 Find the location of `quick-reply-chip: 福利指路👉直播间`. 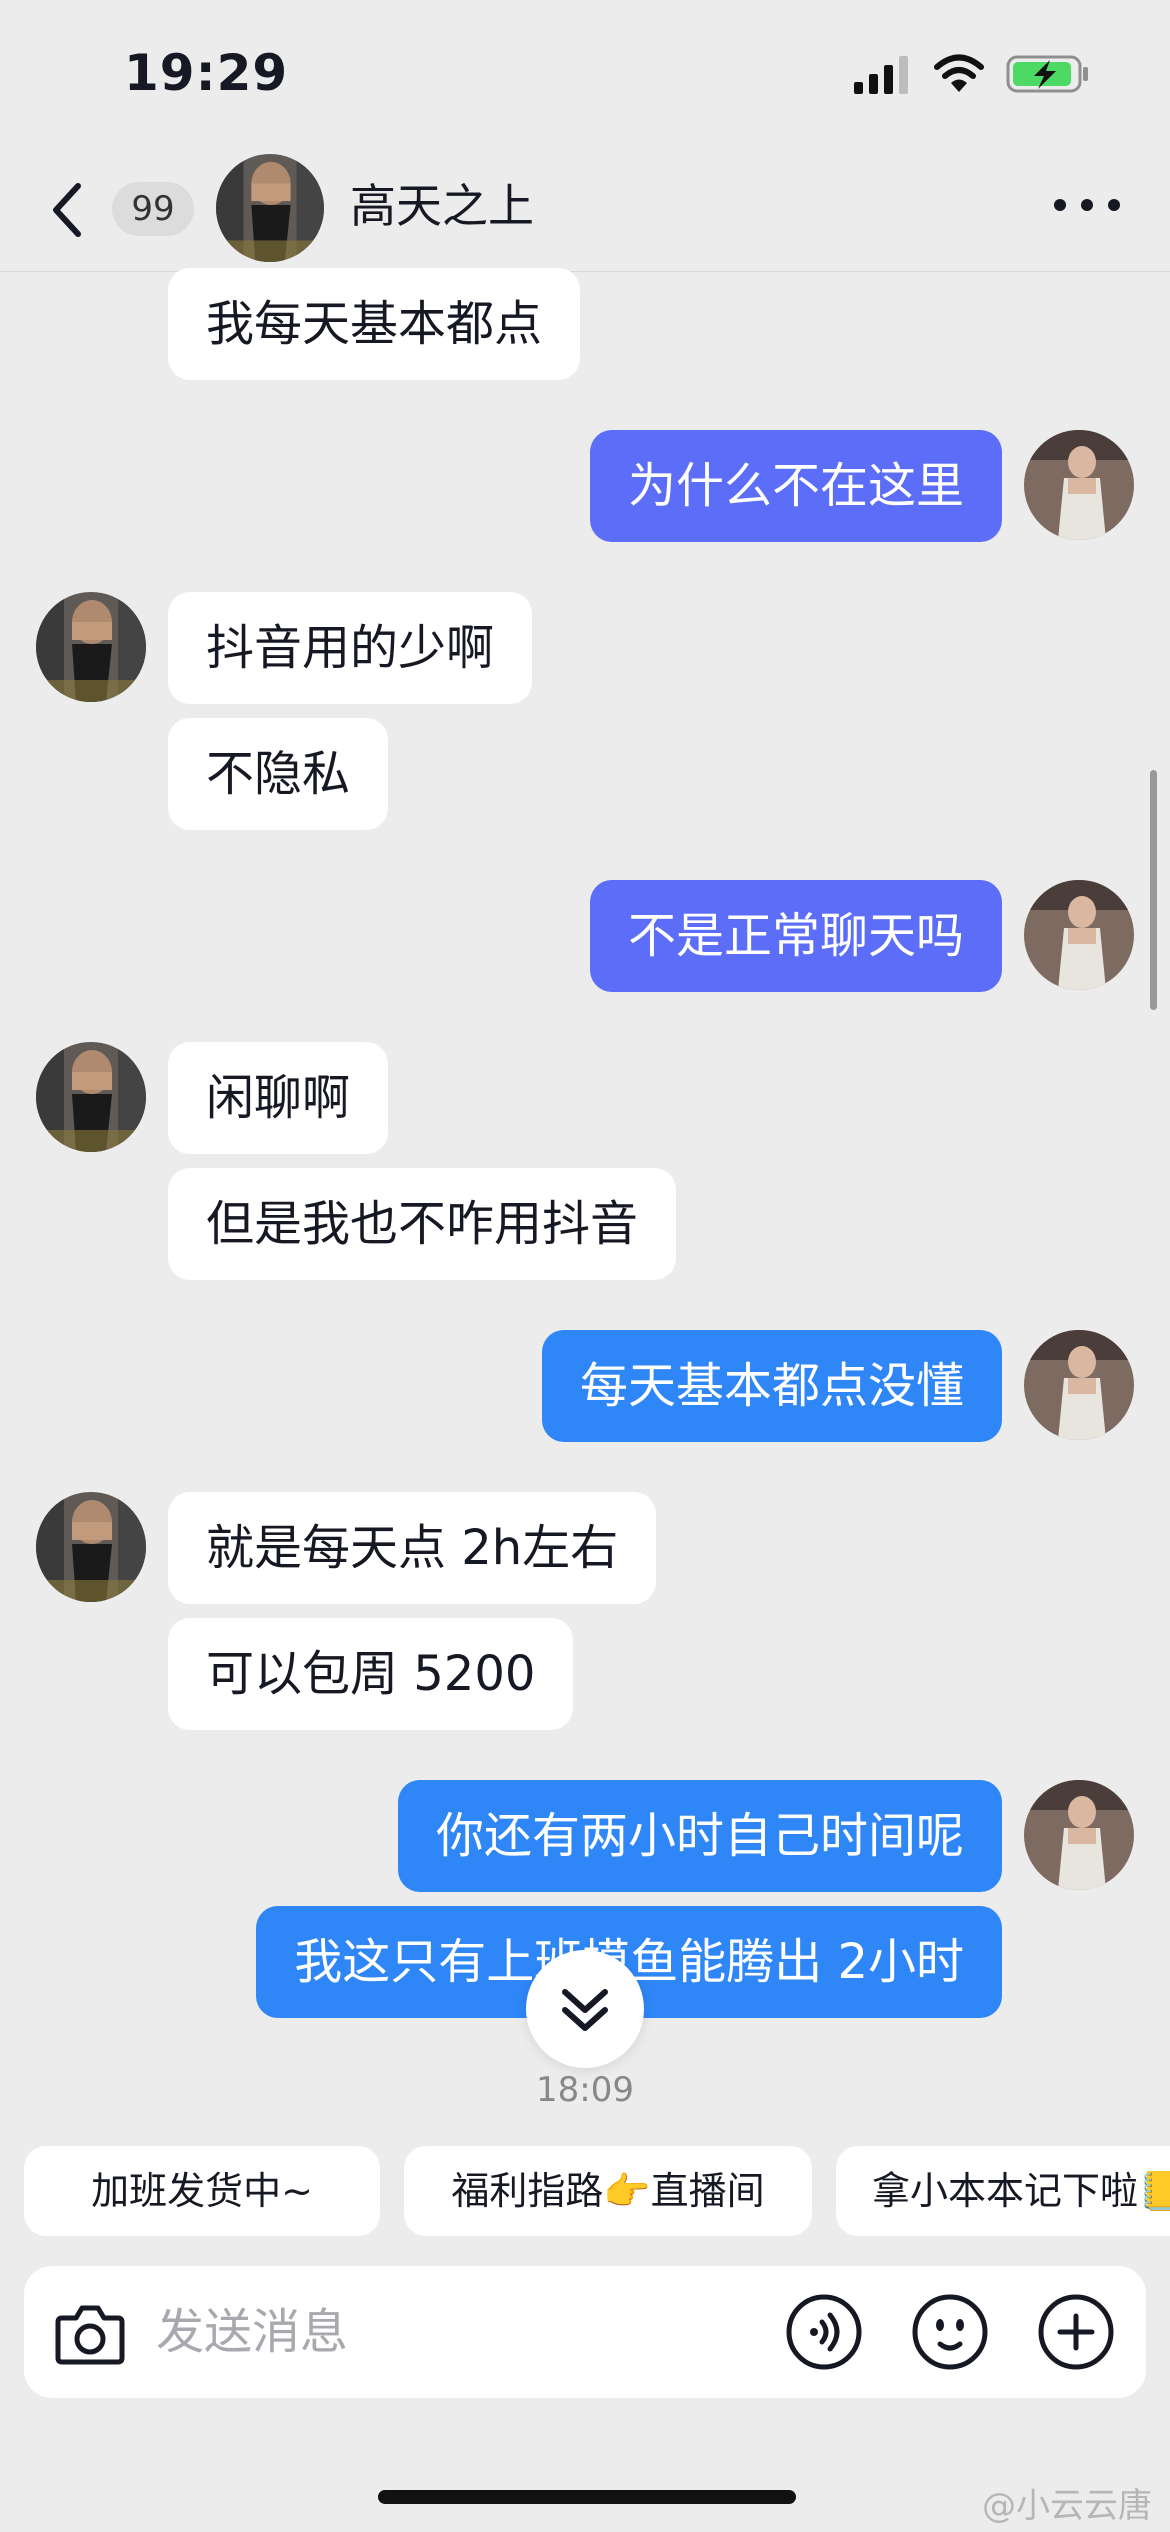

quick-reply-chip: 福利指路👉直播间 is located at coordinates (608, 2191).